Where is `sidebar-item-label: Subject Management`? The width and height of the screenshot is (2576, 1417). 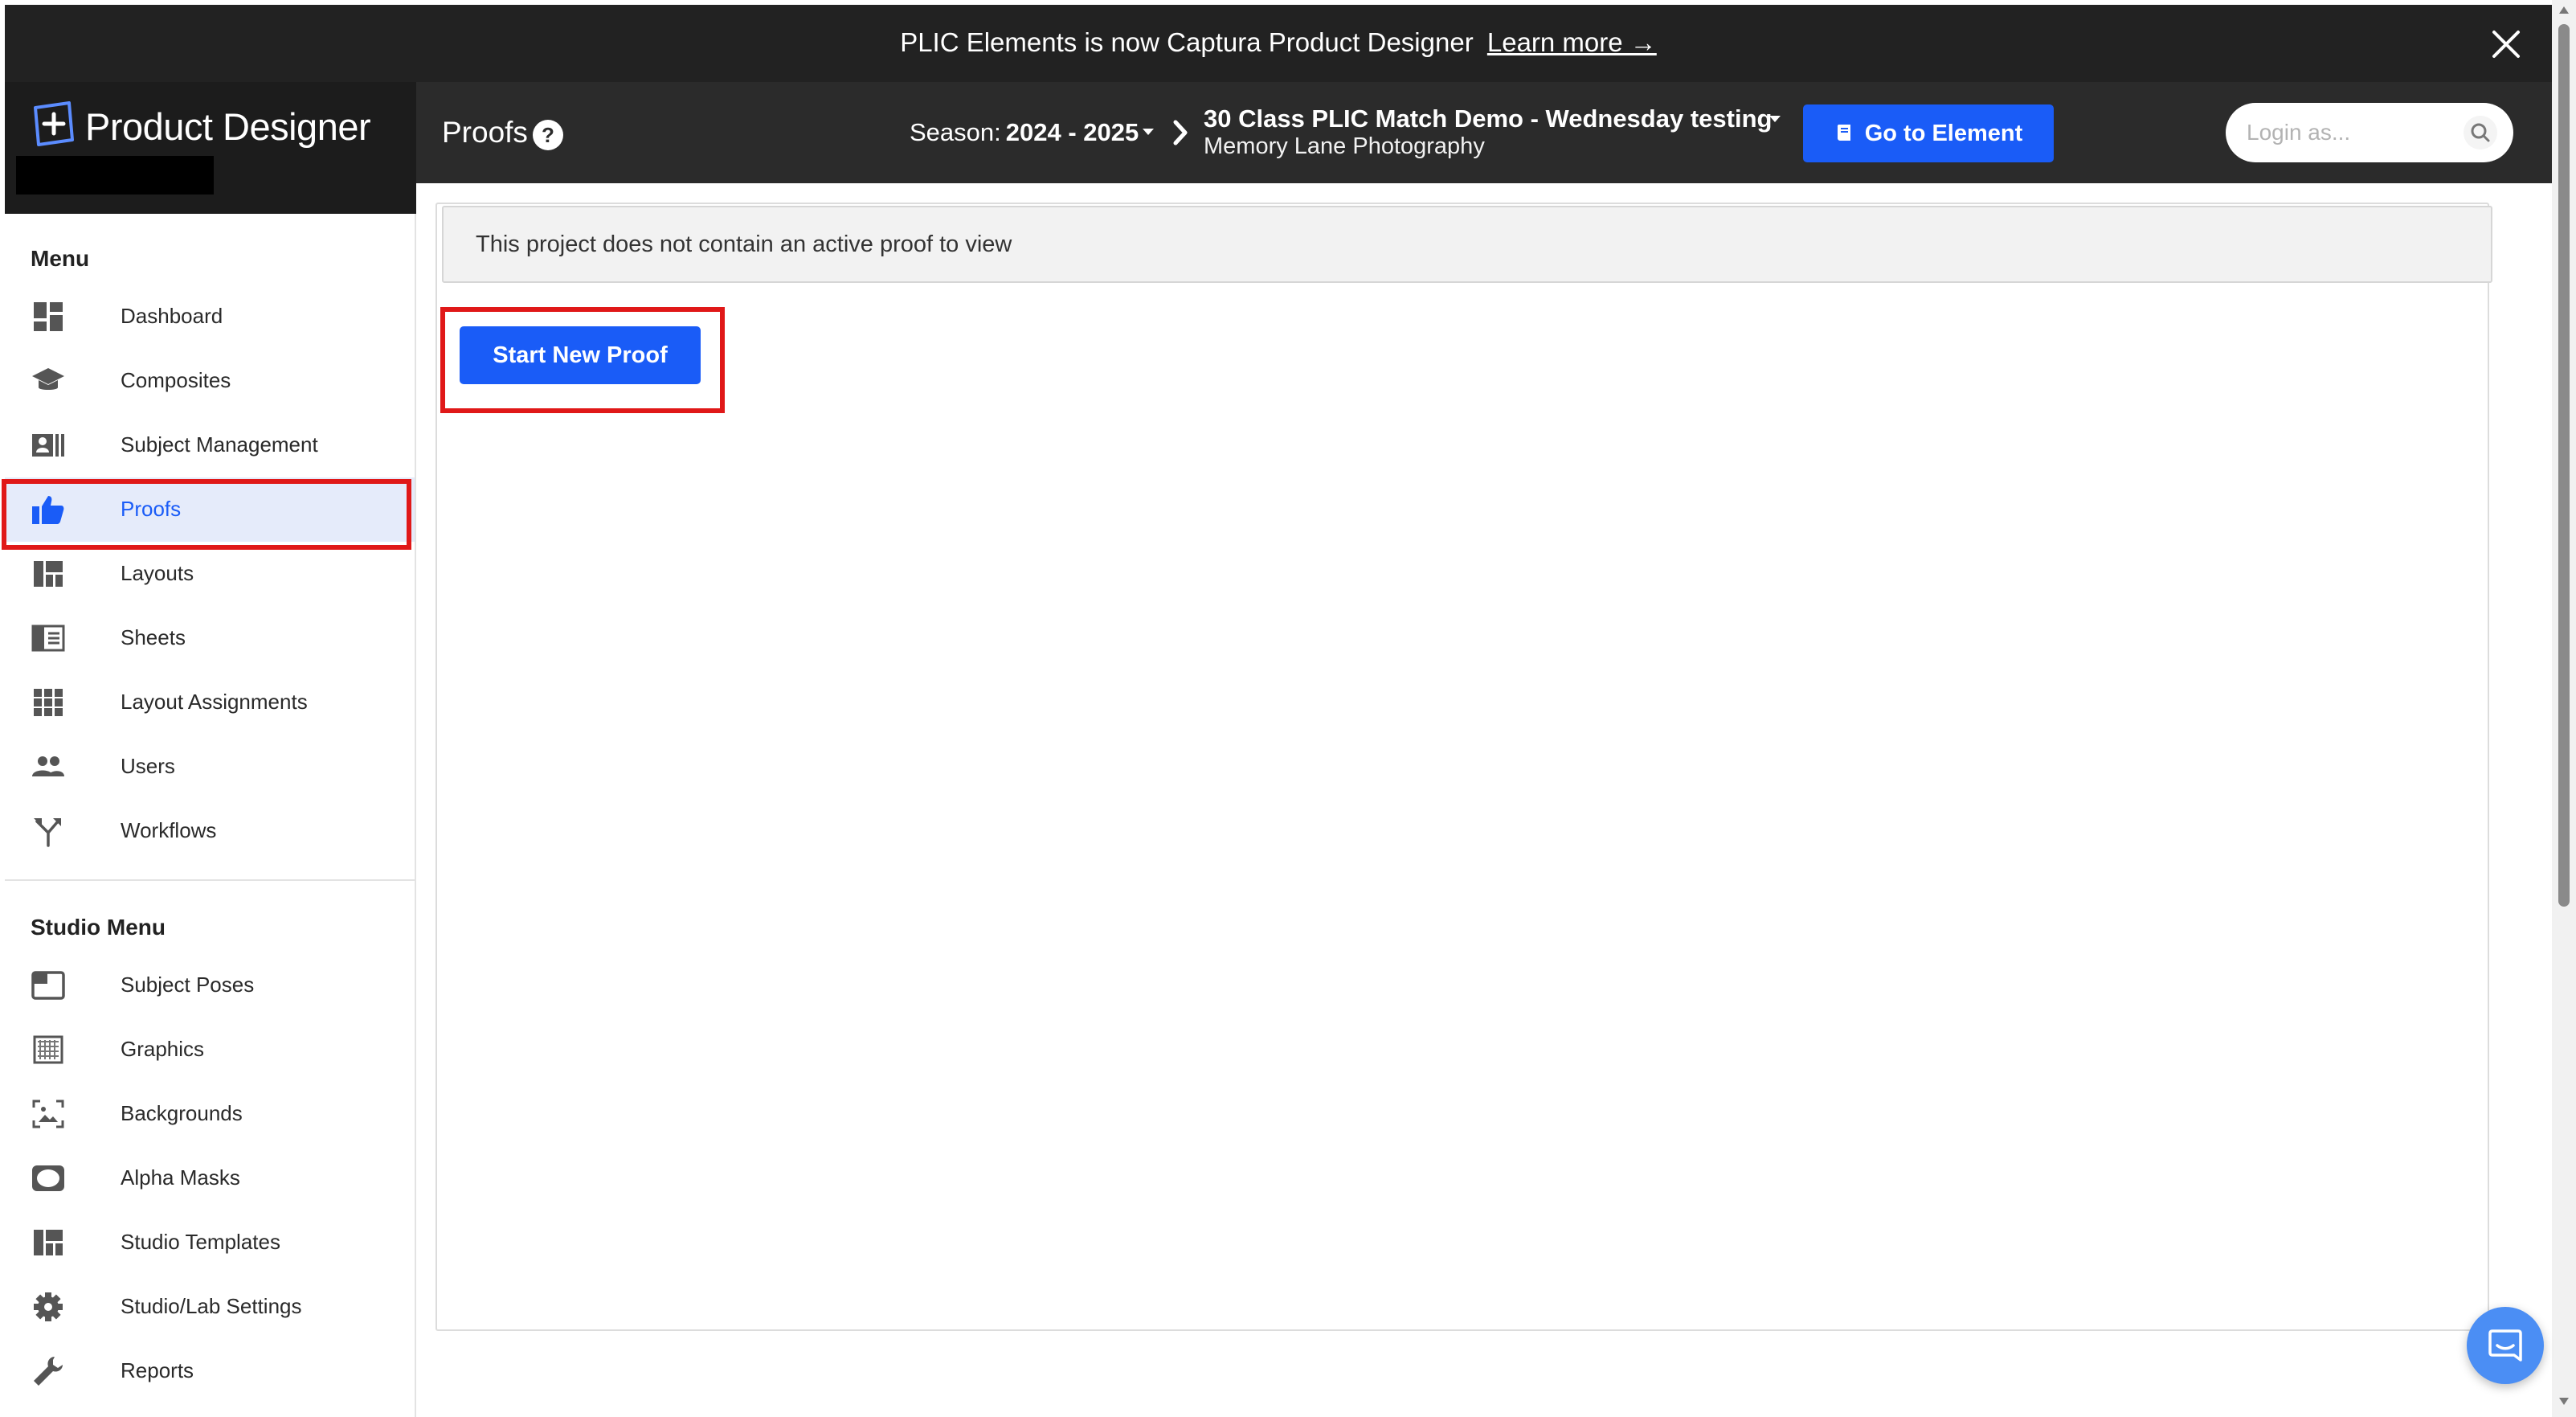
sidebar-item-label: Subject Management is located at coordinates (219, 444).